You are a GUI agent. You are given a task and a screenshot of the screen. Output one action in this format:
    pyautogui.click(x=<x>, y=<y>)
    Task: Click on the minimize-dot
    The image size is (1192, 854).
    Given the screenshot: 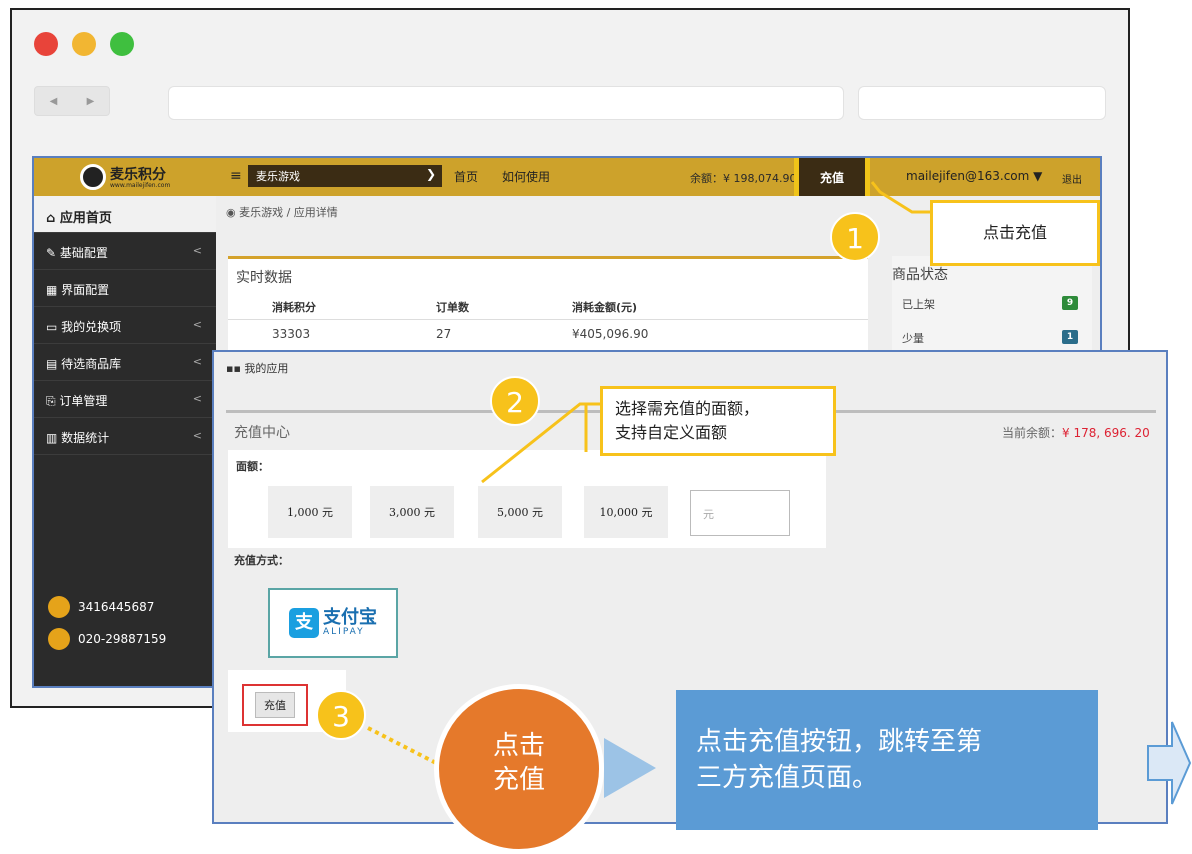 What is the action you would take?
    pyautogui.click(x=84, y=44)
    